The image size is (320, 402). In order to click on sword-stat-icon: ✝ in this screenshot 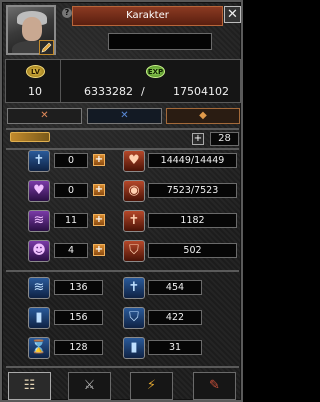, I will do `click(39, 161)`.